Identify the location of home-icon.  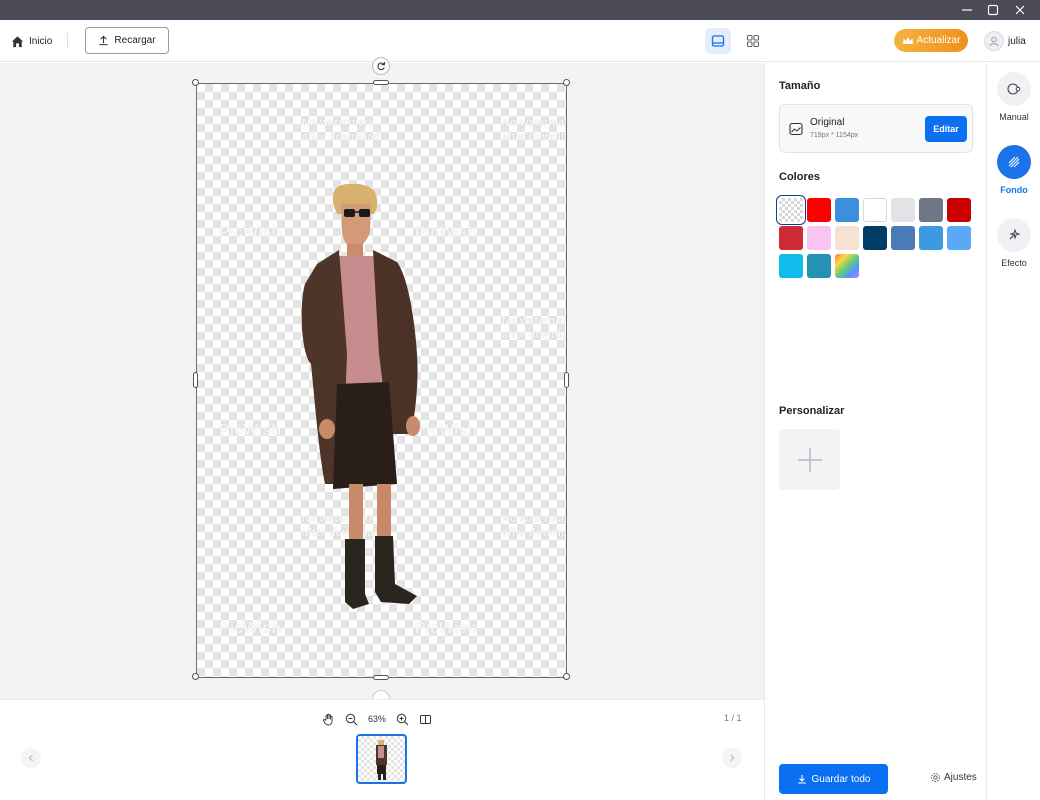
(17, 41).